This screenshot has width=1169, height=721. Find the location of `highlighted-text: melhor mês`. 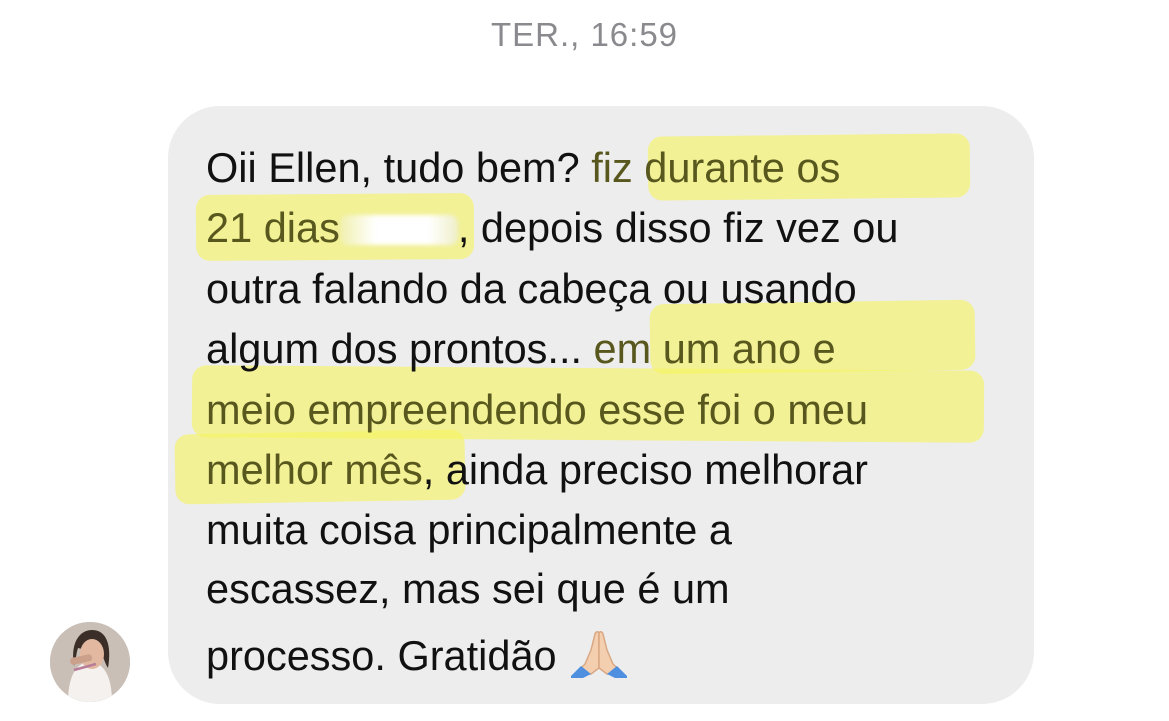

highlighted-text: melhor mês is located at coordinates (314, 469).